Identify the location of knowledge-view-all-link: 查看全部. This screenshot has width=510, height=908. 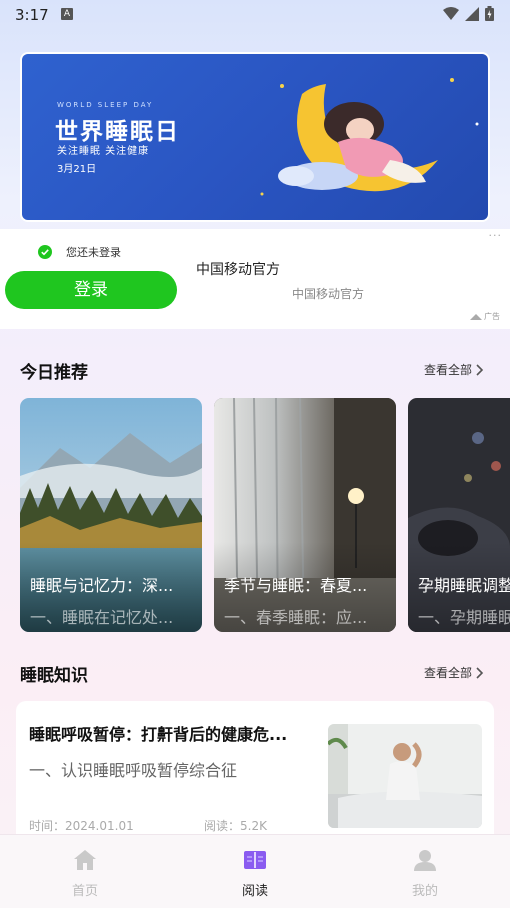
(454, 672).